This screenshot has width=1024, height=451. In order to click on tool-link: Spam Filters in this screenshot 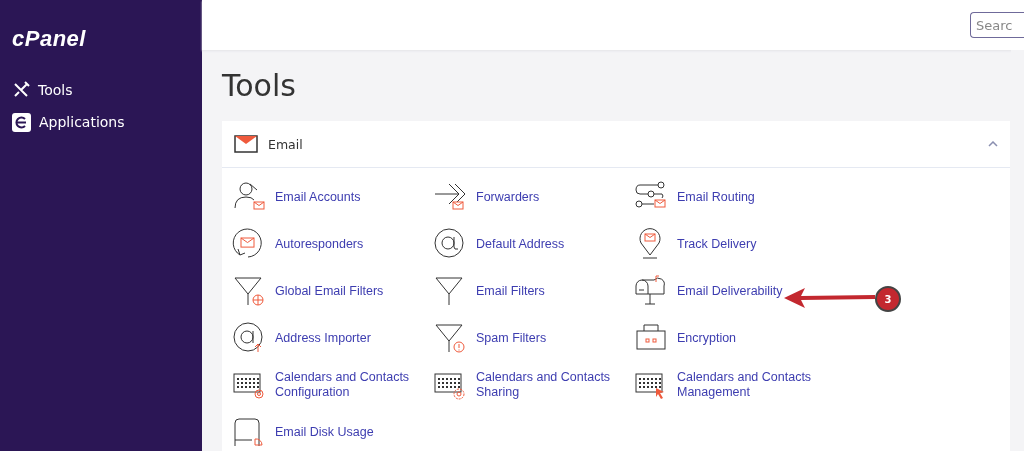, I will do `click(533, 338)`.